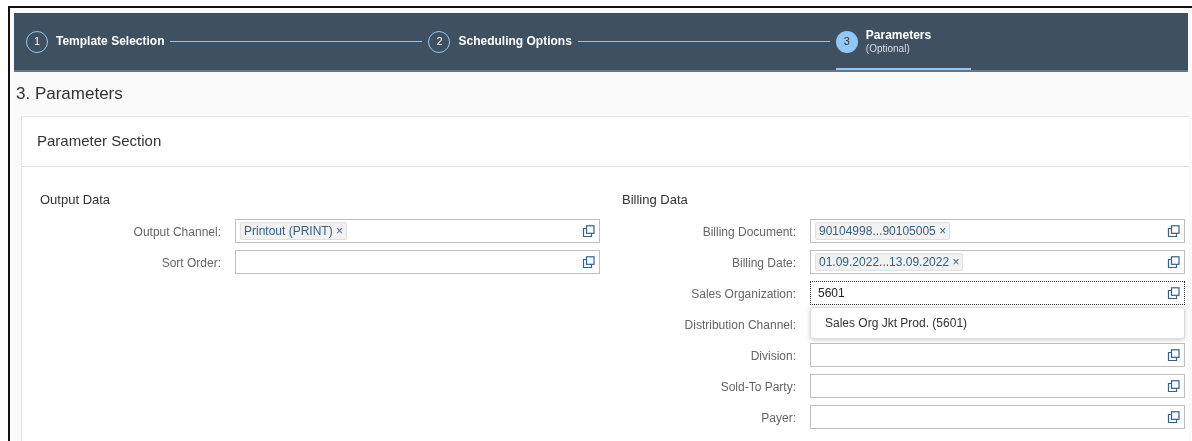 The image size is (1192, 441). What do you see at coordinates (997, 323) in the screenshot?
I see `suggestion-item: Sales Org Jkt Prod. (5601)` at bounding box center [997, 323].